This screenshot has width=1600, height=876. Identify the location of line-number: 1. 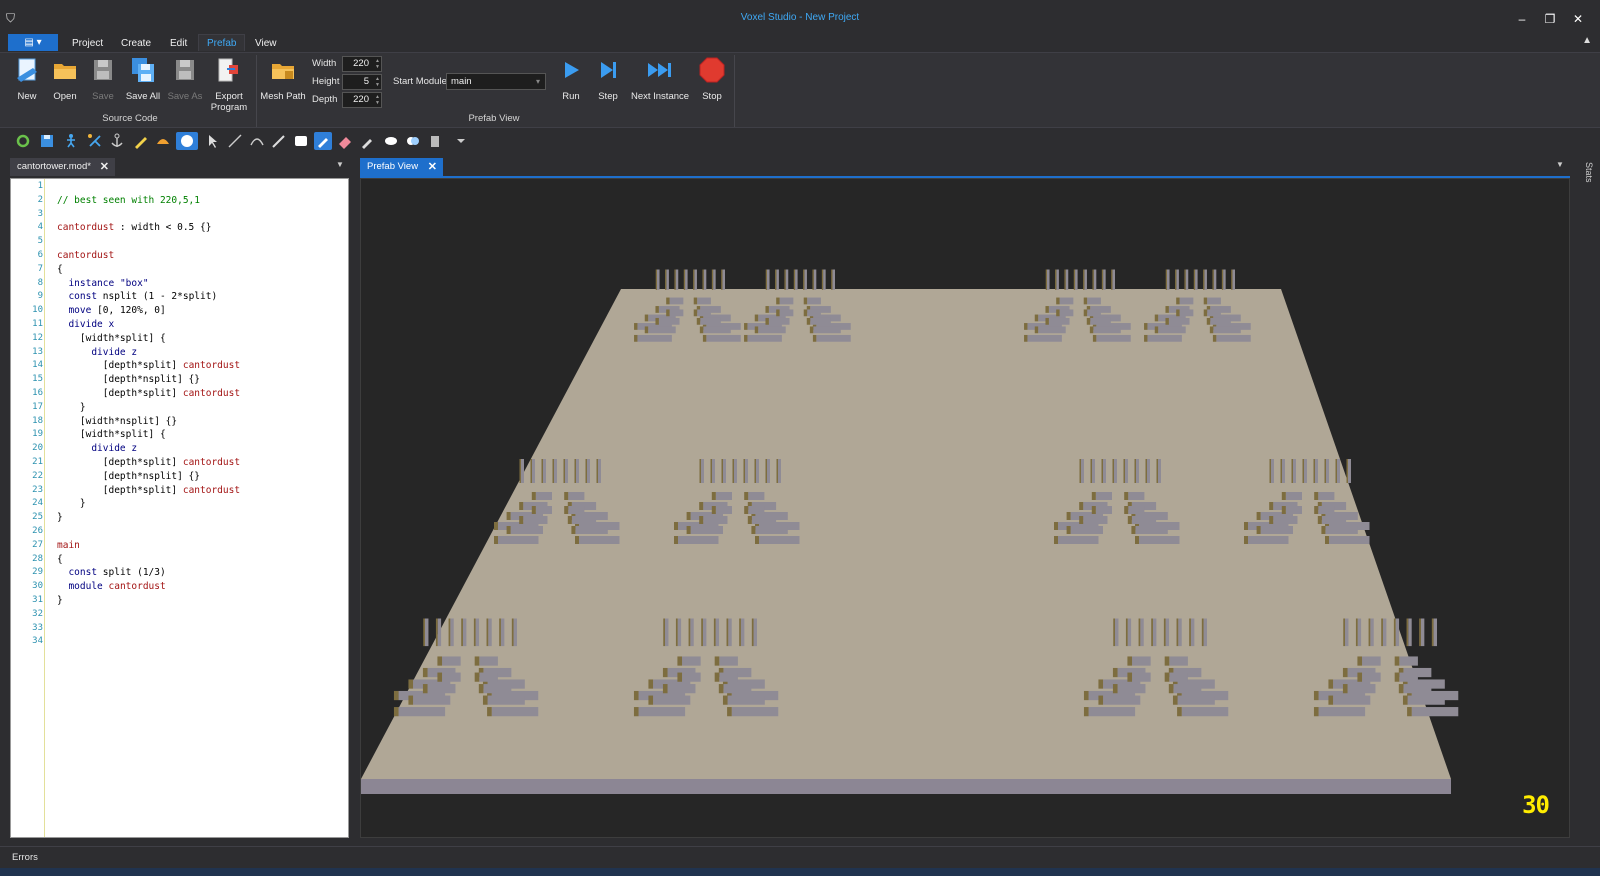
(40, 186).